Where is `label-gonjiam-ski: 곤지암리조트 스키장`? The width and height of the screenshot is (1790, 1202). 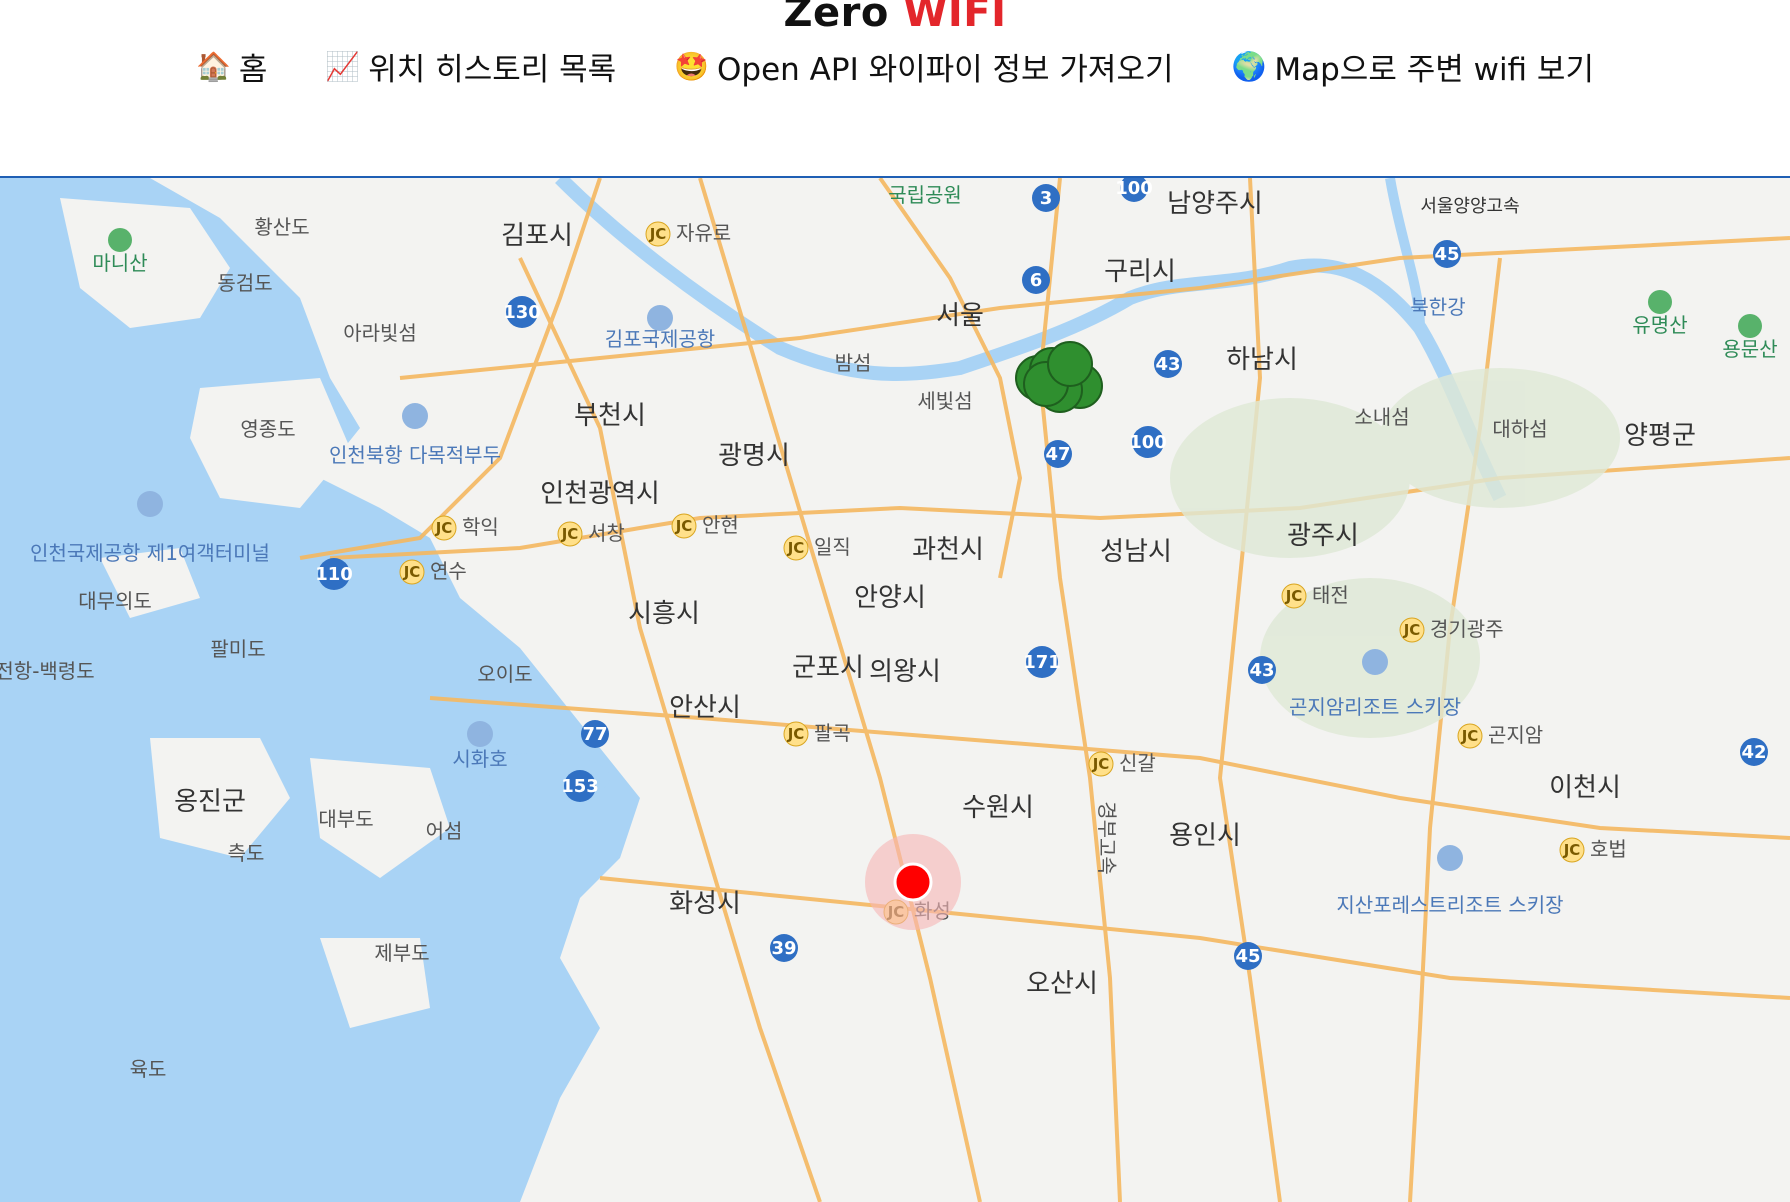
label-gonjiam-ski: 곤지암리조트 스키장 is located at coordinates (1375, 707).